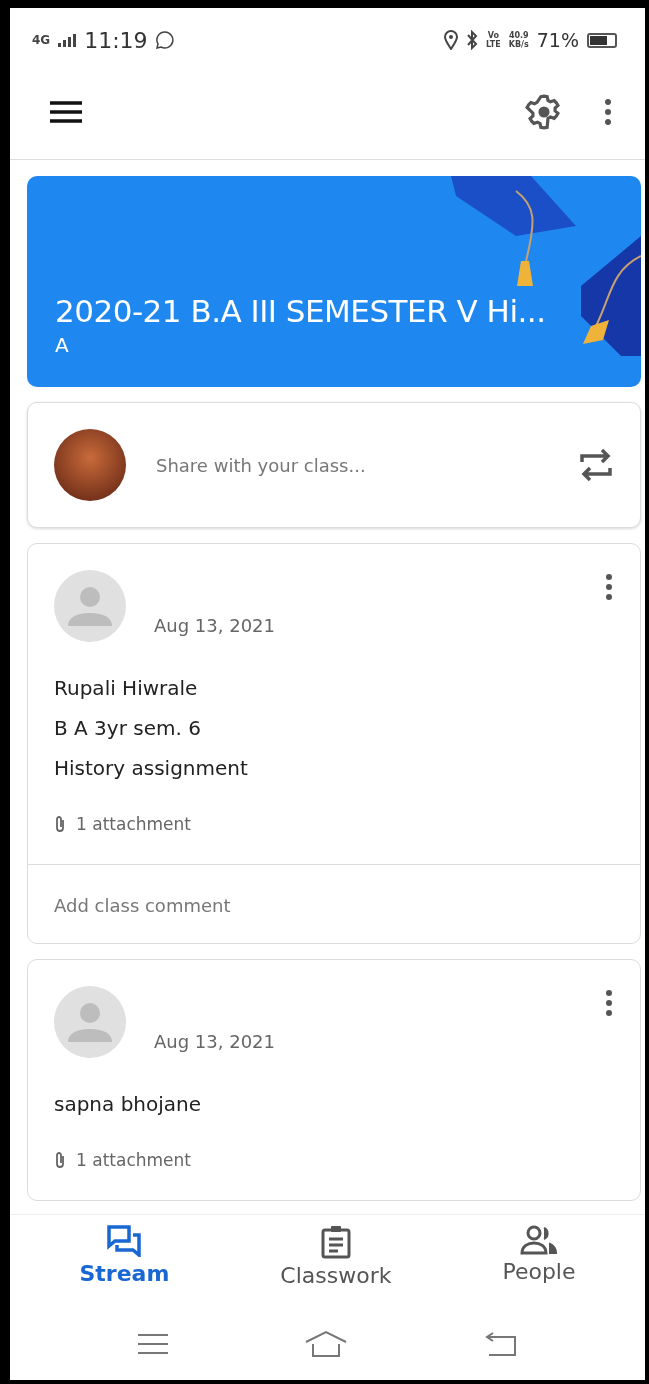  What do you see at coordinates (493, 40) in the screenshot?
I see `volte-indicator: Vo LTE` at bounding box center [493, 40].